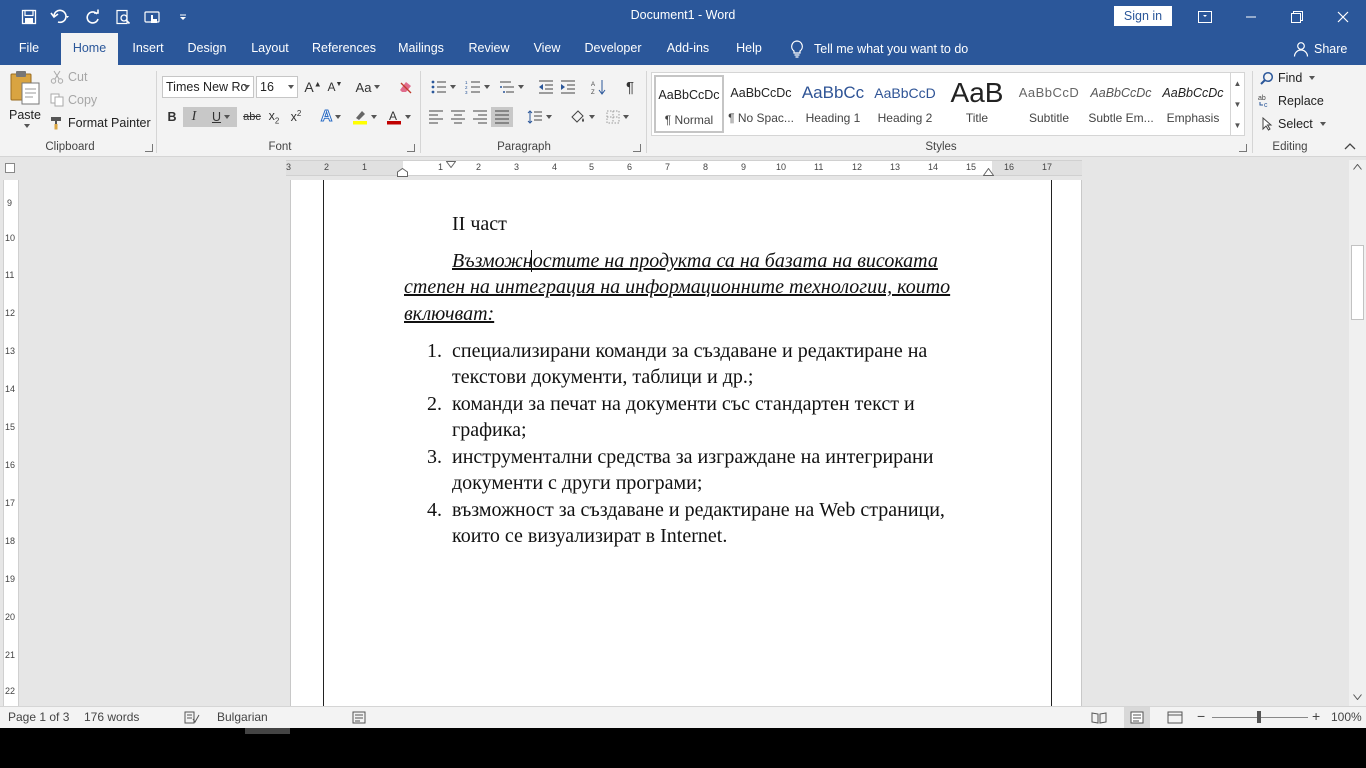 This screenshot has height=768, width=1366. Describe the element at coordinates (359, 717) in the screenshot. I see `macro-recording-icon` at that location.